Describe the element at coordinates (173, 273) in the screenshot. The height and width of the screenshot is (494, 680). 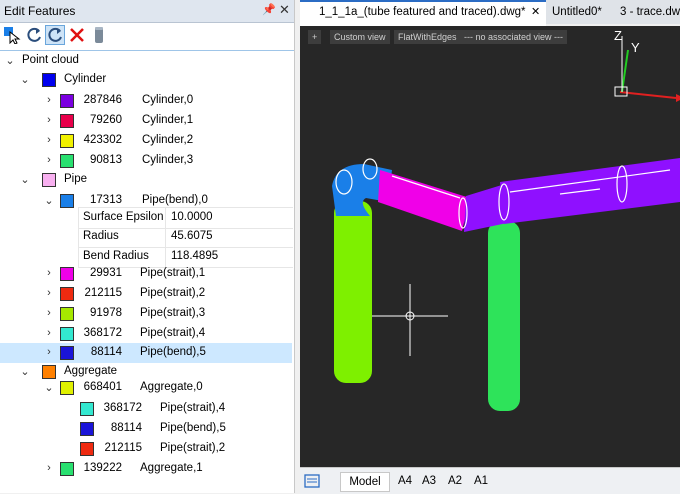
I see `feature-label: Pipe(strait),1` at that location.